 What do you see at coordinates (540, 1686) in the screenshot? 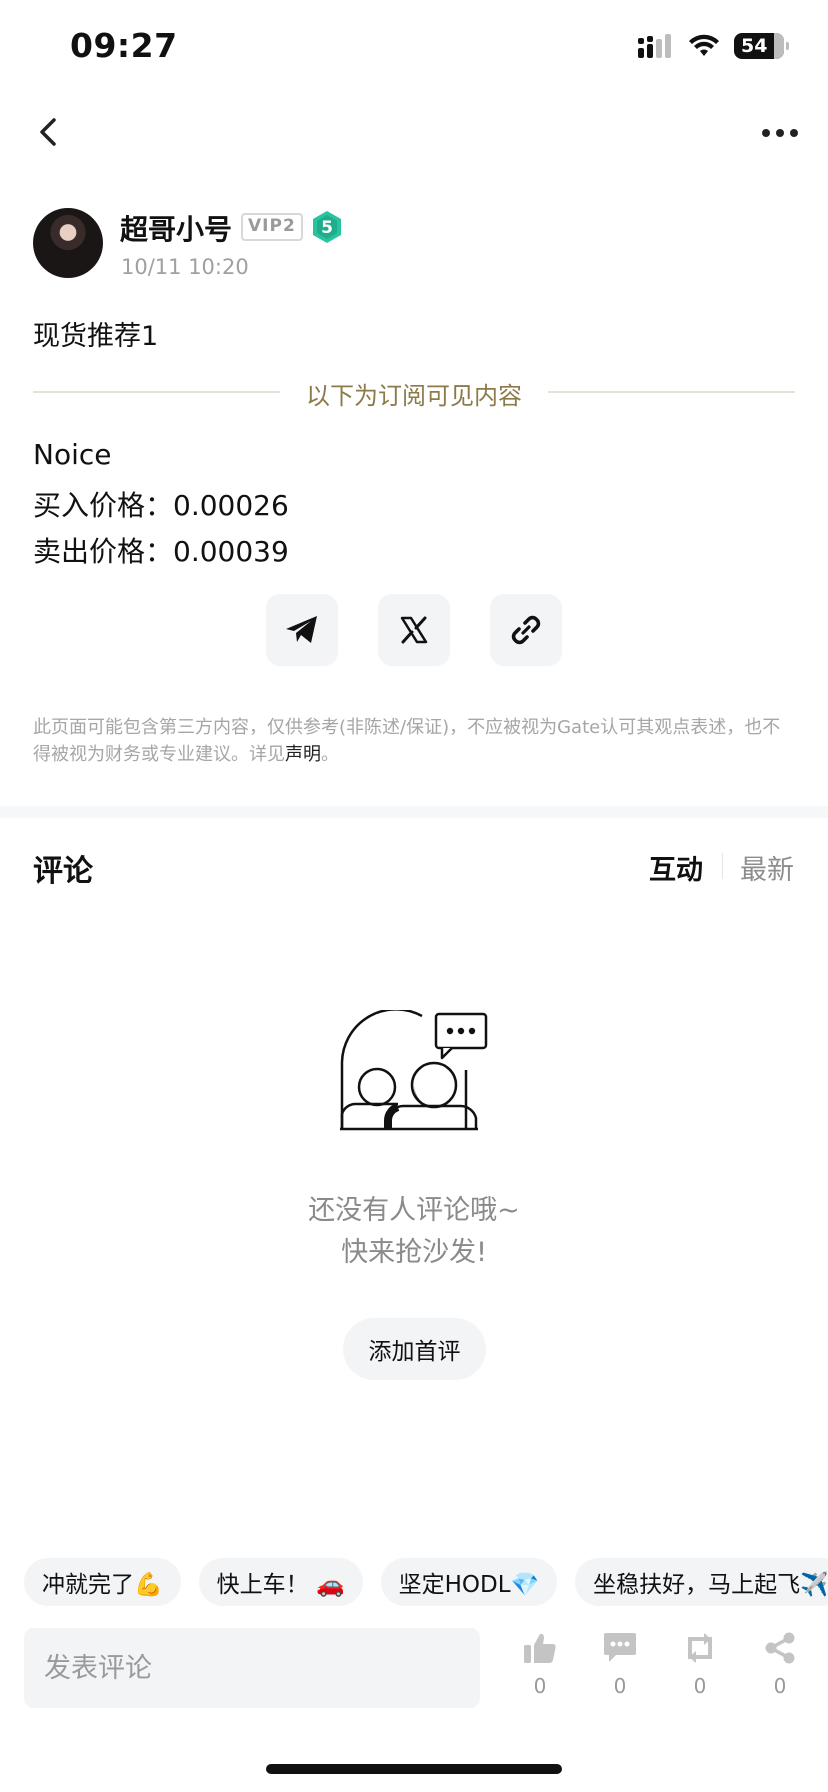
I see `like-count: 0` at bounding box center [540, 1686].